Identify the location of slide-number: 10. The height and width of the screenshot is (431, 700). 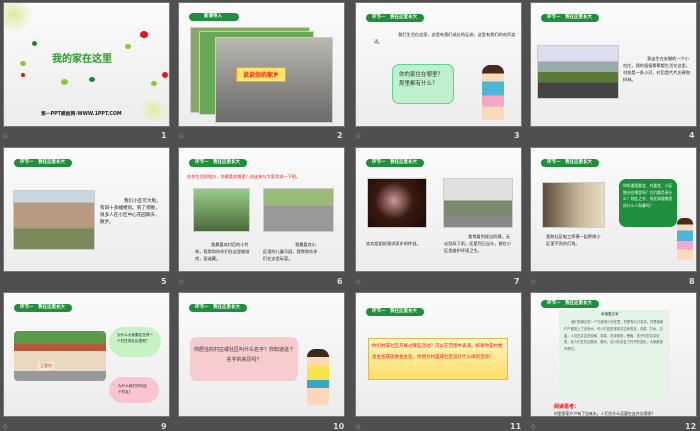
(339, 426).